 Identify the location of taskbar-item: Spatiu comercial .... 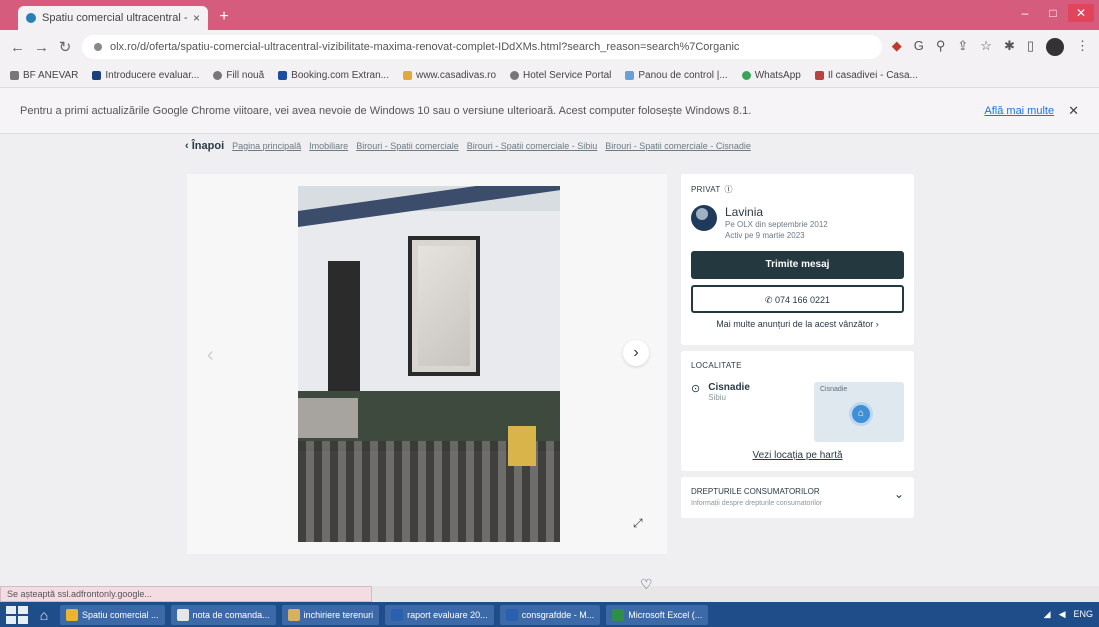
(112, 614).